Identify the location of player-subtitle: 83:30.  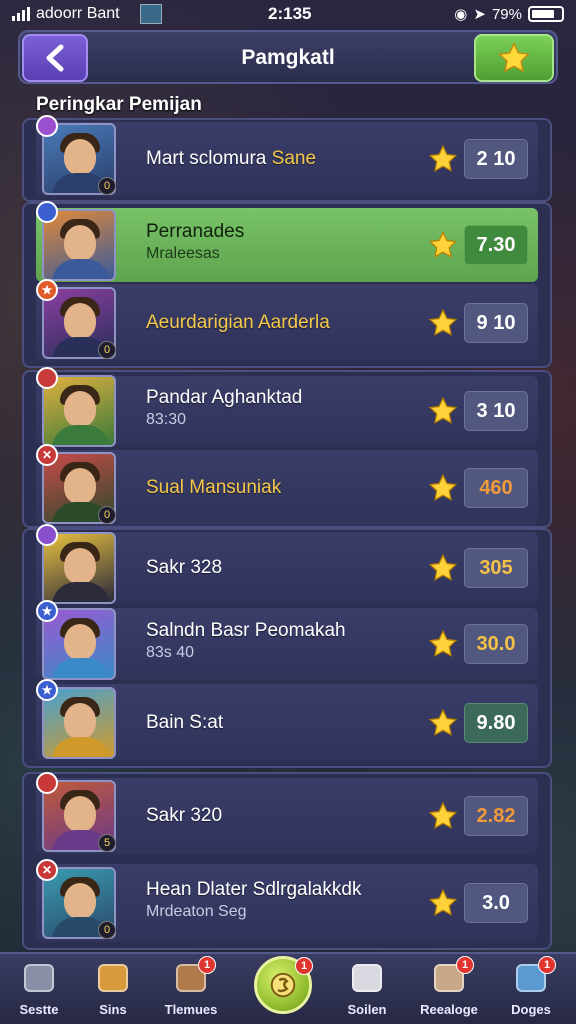
(166, 419).